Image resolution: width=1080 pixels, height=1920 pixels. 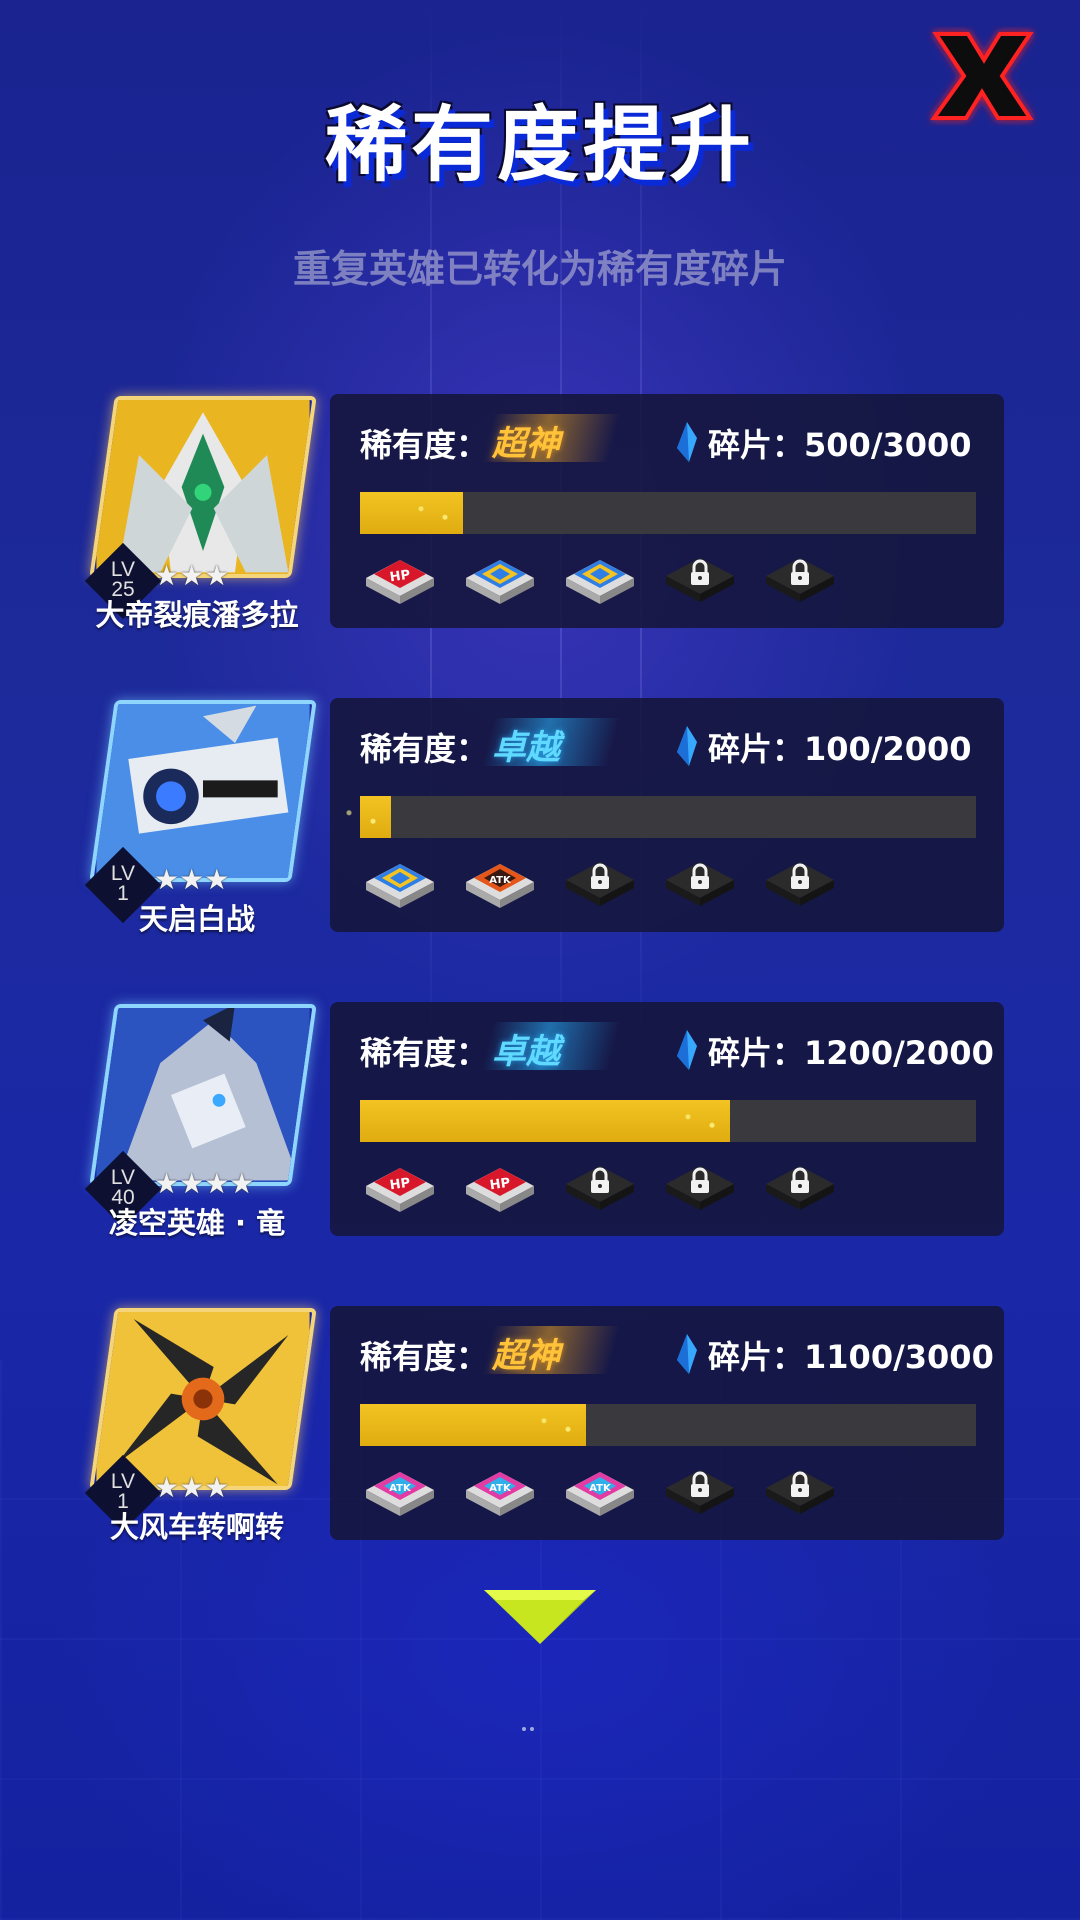 I want to click on hero-row: LV 25 ★★★ 大帝裂痕潘多拉 稀有度： 超神 碎片：500/3000 HP, so click(x=540, y=525).